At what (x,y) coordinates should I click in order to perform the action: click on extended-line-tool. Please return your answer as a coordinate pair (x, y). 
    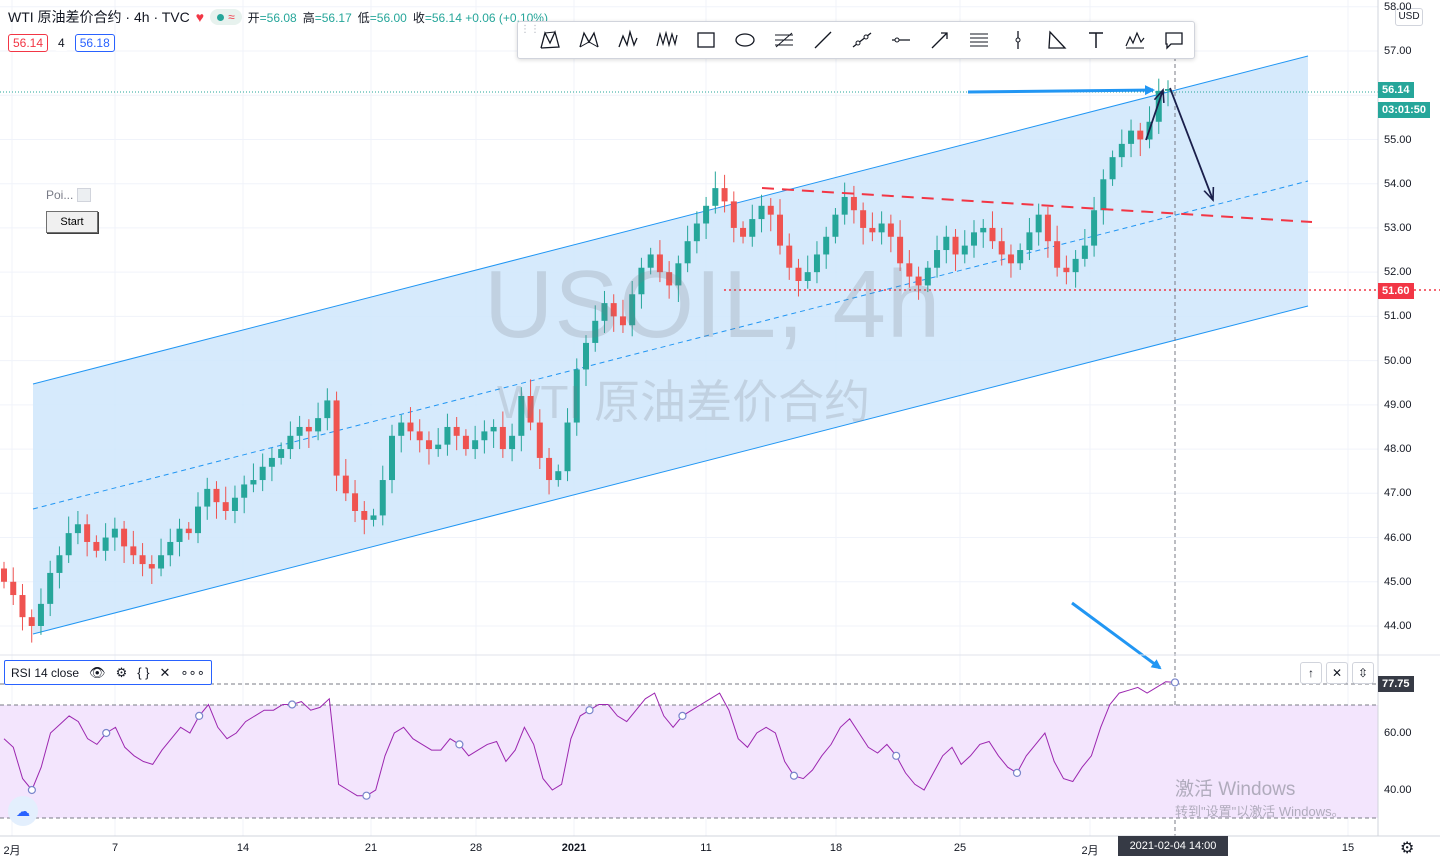
    Looking at the image, I should click on (861, 40).